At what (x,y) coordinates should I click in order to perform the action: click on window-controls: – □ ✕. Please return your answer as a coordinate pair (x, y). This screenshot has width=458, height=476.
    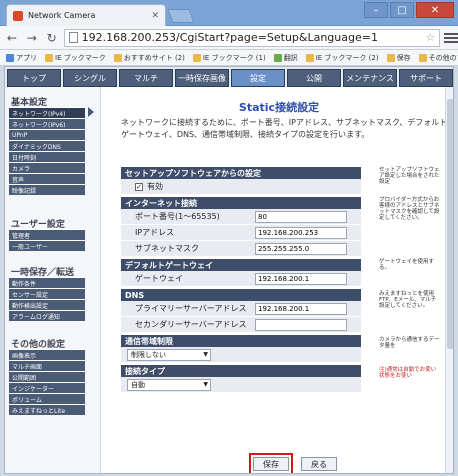
    Looking at the image, I should click on (409, 10).